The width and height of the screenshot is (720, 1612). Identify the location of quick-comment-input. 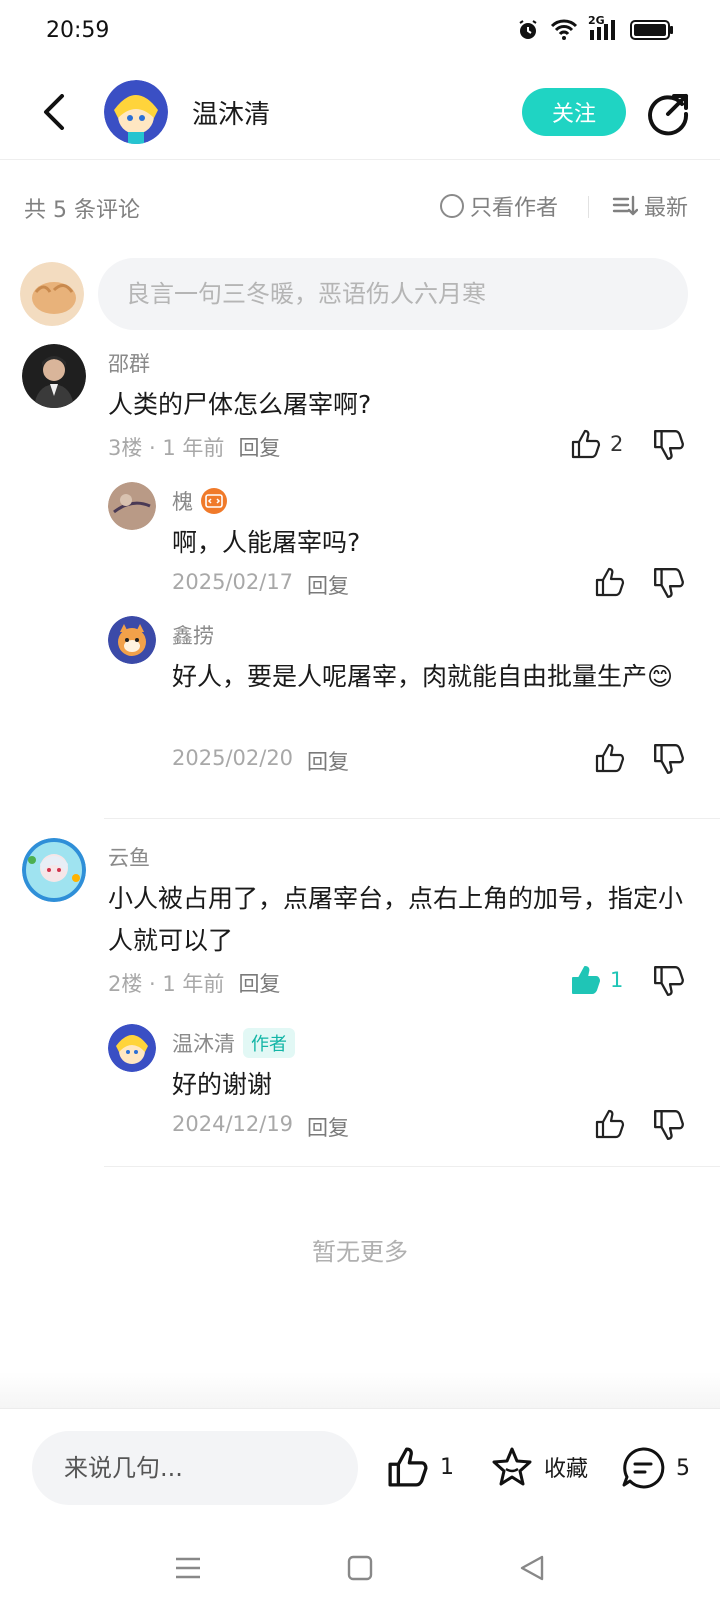
(195, 1468).